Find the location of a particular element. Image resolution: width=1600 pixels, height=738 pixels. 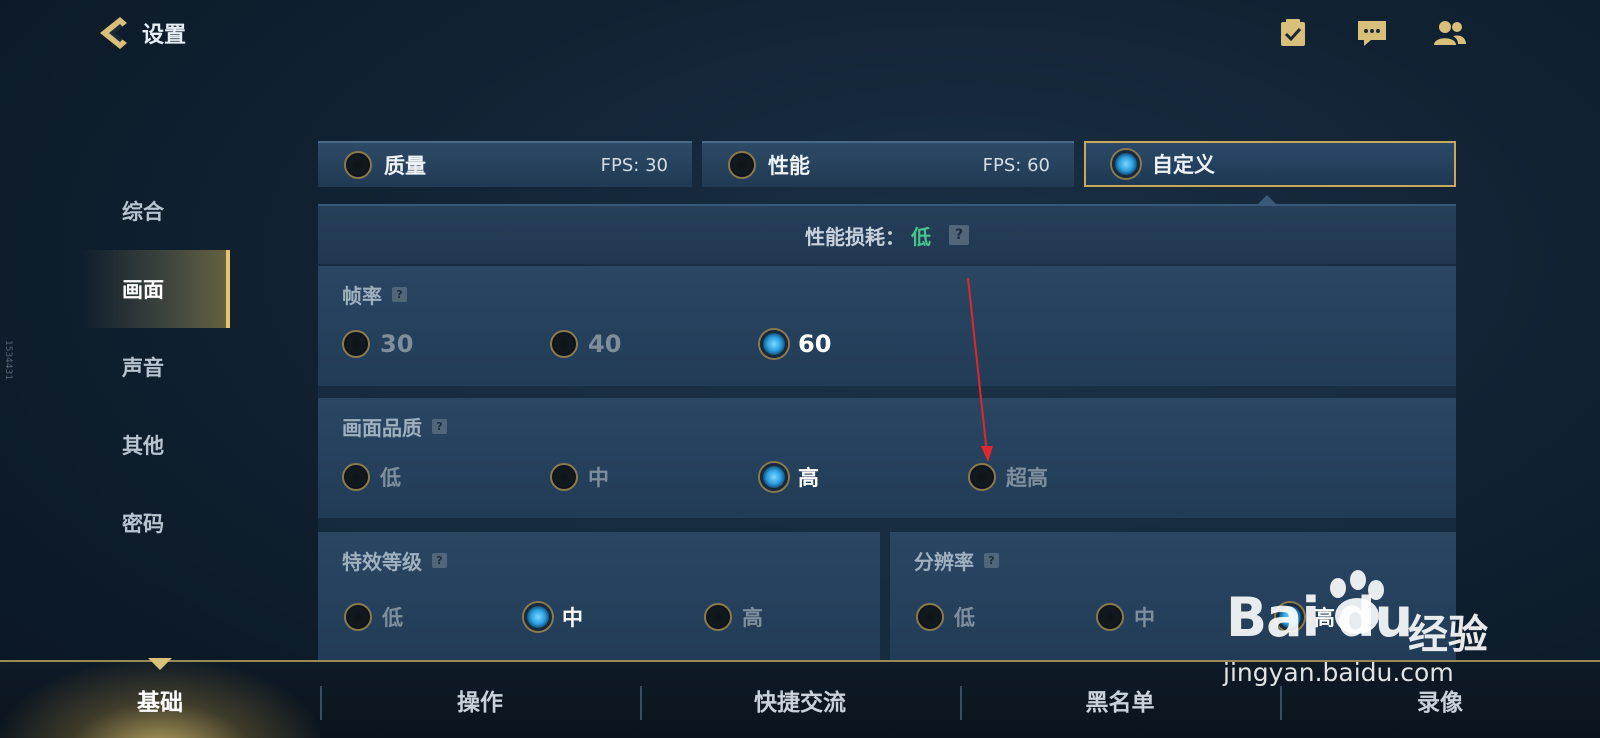

top-bar: 设置 is located at coordinates (800, 35).